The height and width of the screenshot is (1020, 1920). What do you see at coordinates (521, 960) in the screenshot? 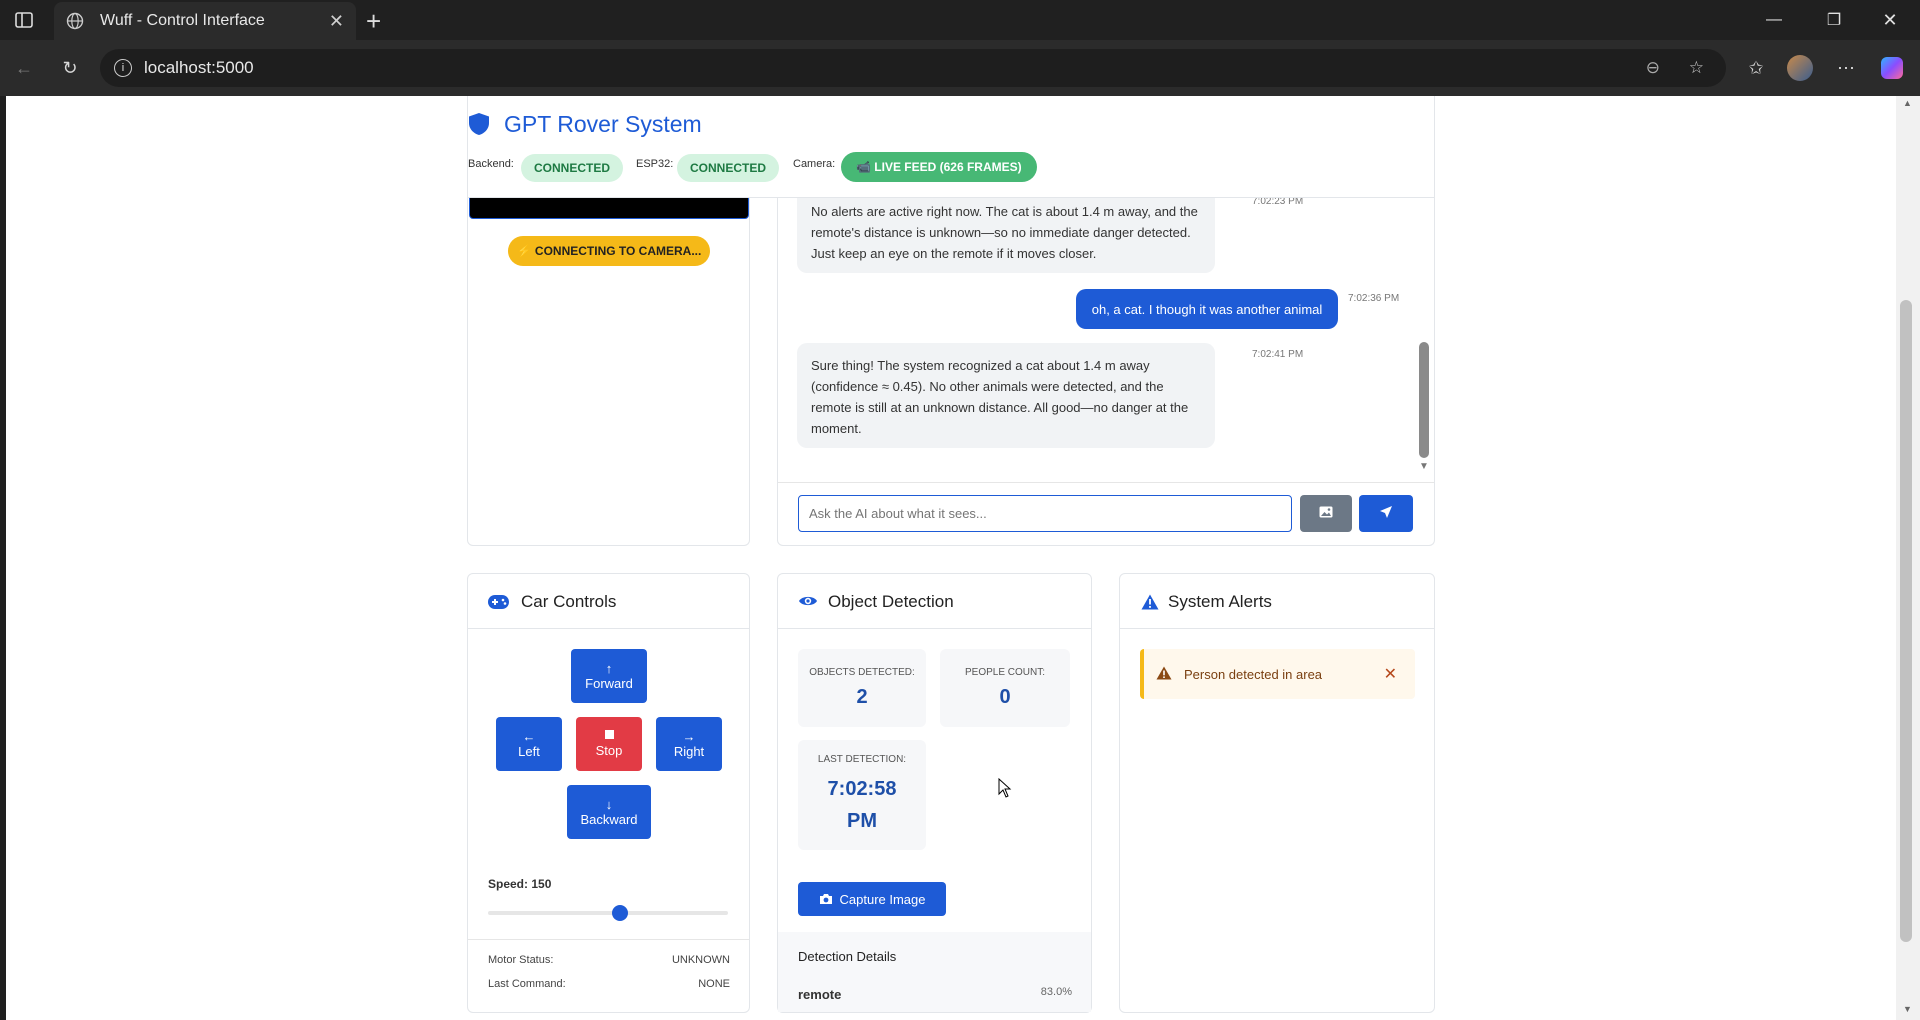
I see `motor-status-label: Motor Status:` at bounding box center [521, 960].